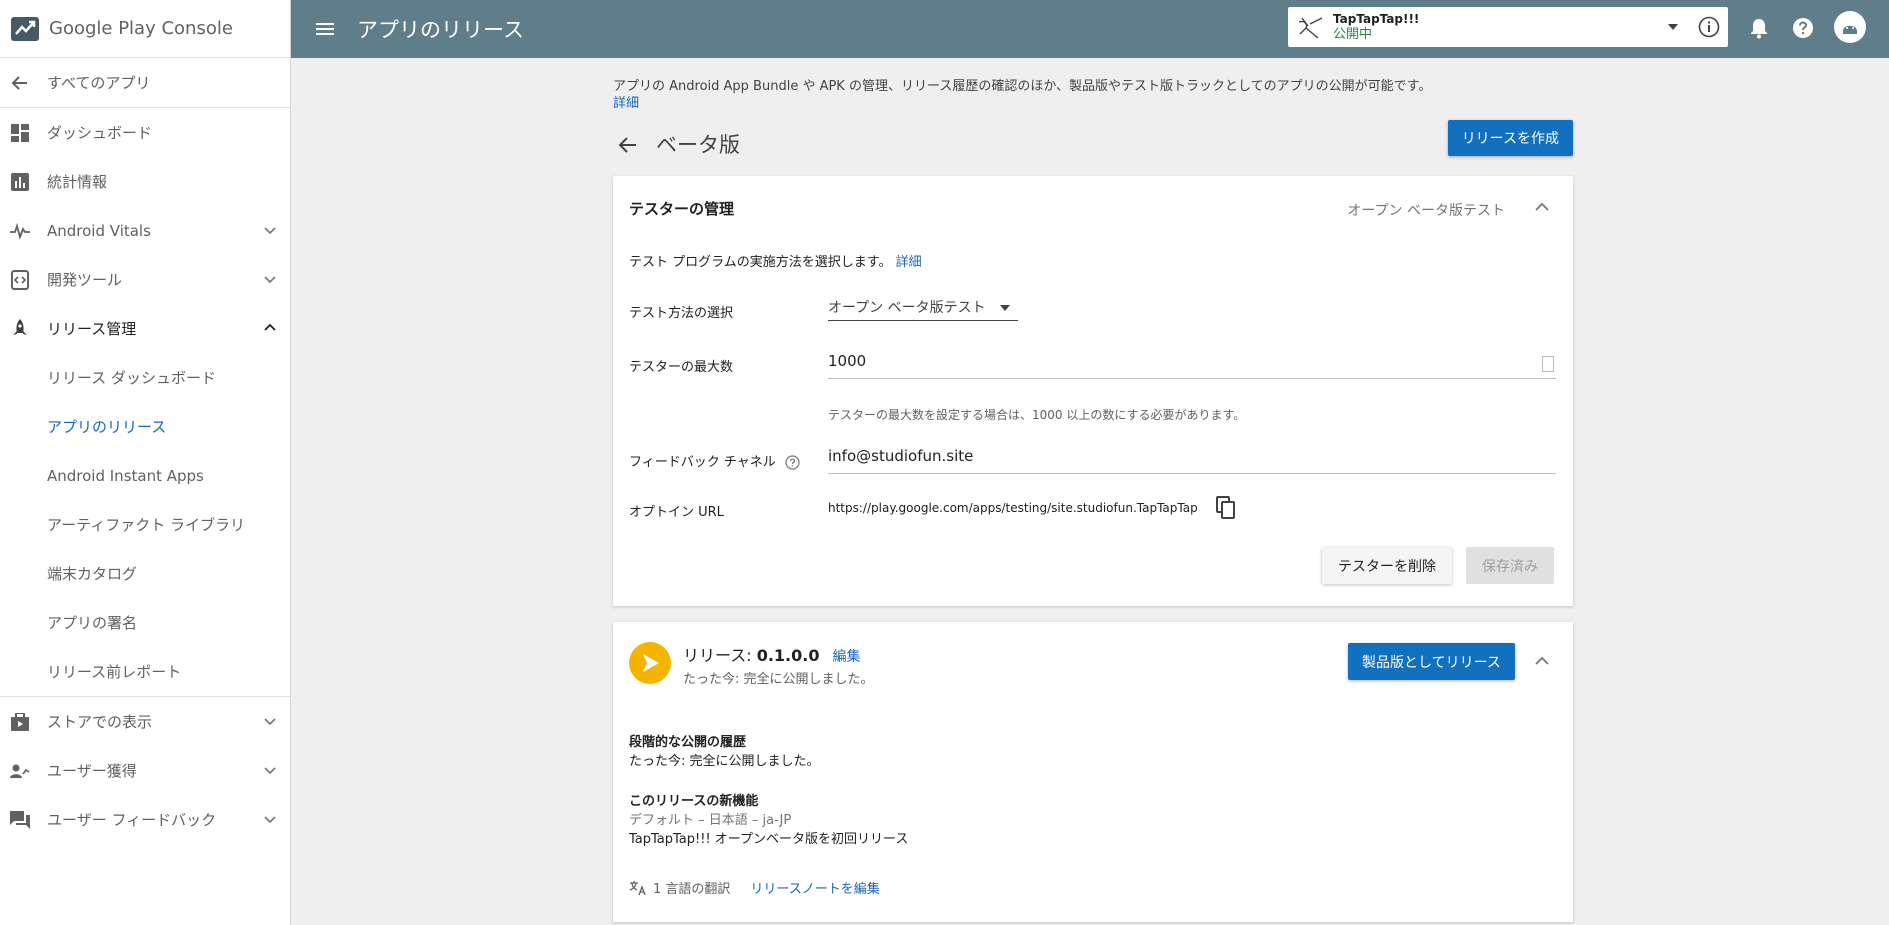 This screenshot has height=925, width=1889. I want to click on all-apps-link: すべてのアプリ, so click(145, 82).